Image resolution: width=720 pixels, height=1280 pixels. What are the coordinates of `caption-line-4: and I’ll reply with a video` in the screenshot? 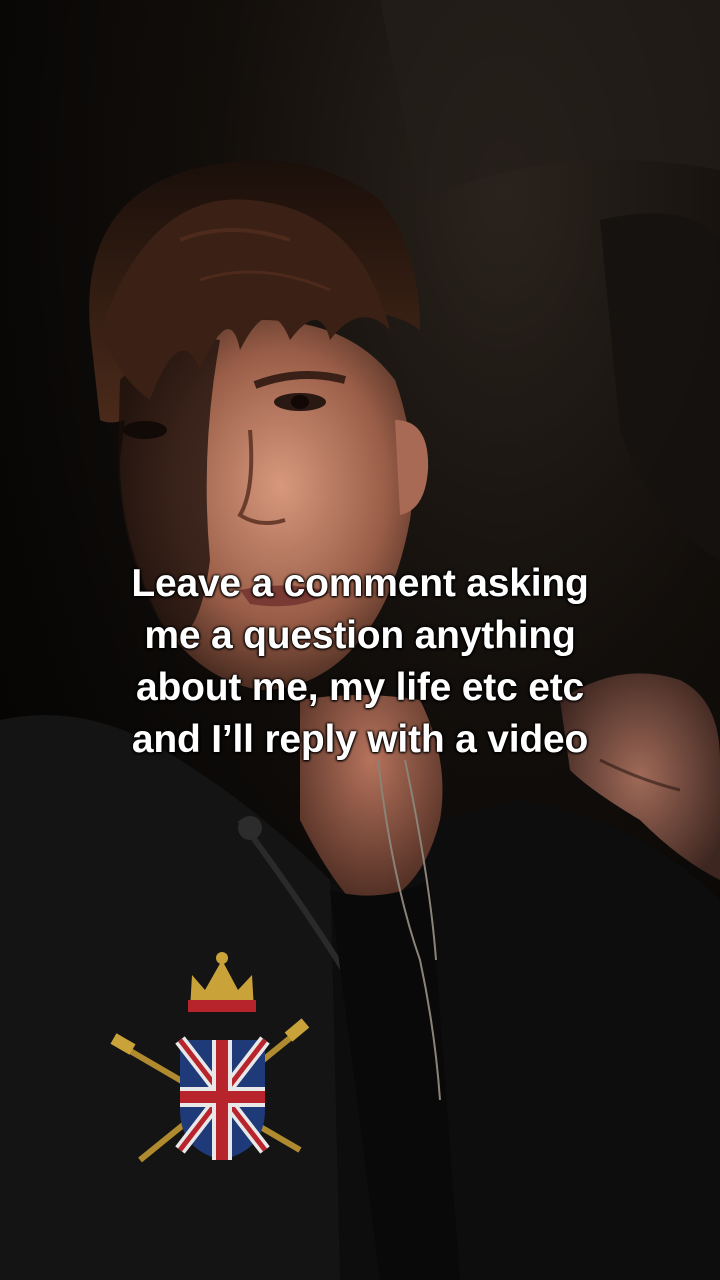 It's located at (360, 739).